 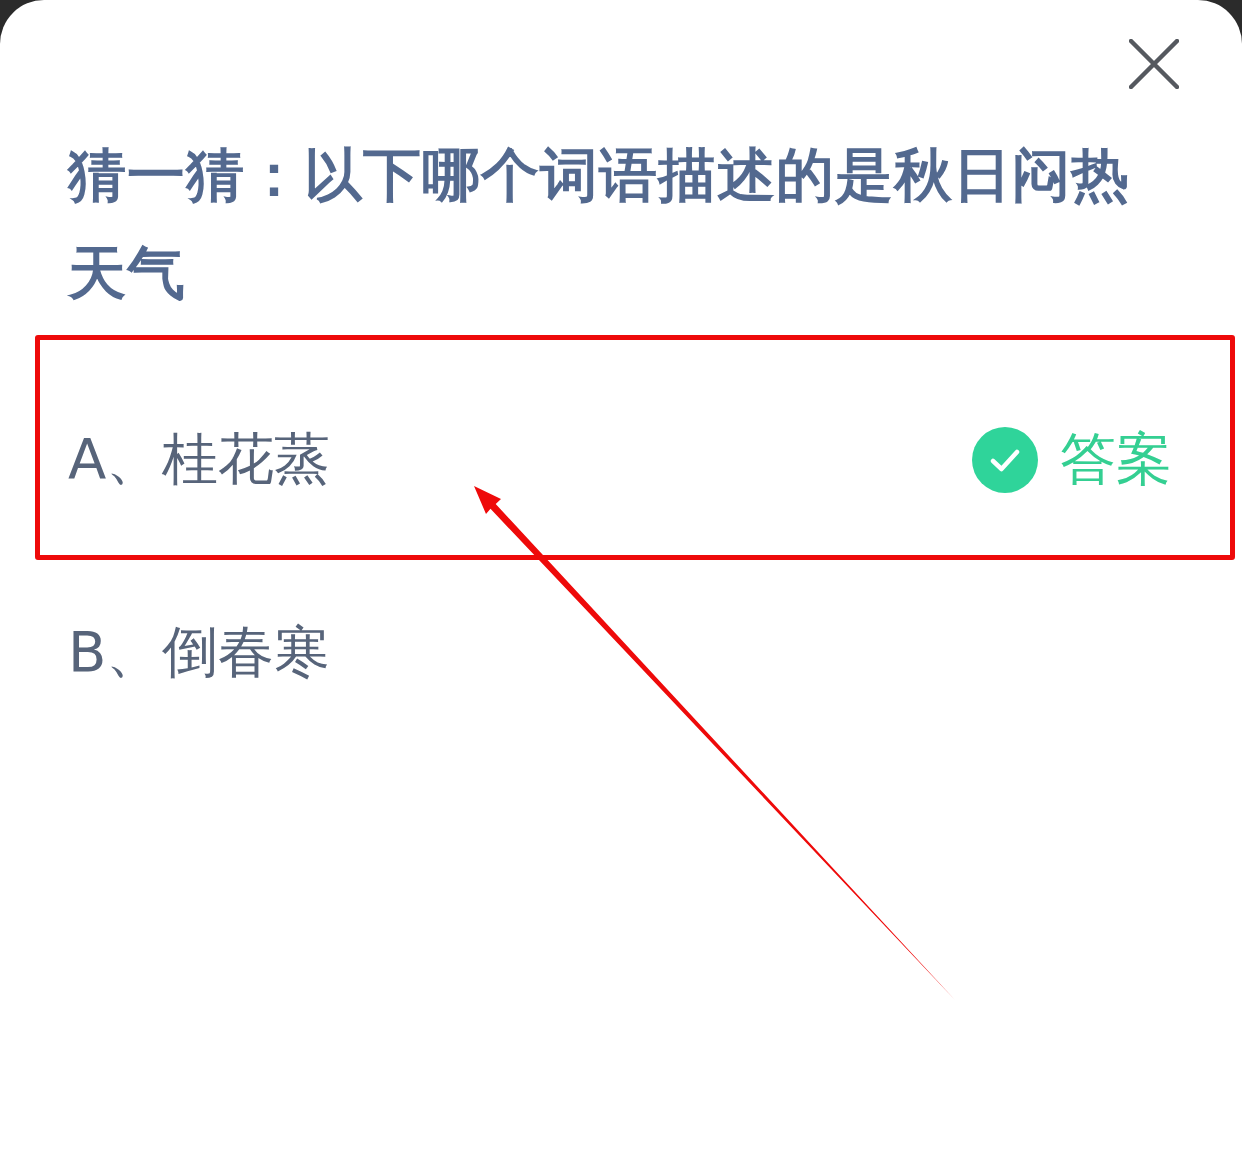 I want to click on question-title: 猜一猜：以下哪个词语描述的是秋日闷热天气, so click(x=599, y=224).